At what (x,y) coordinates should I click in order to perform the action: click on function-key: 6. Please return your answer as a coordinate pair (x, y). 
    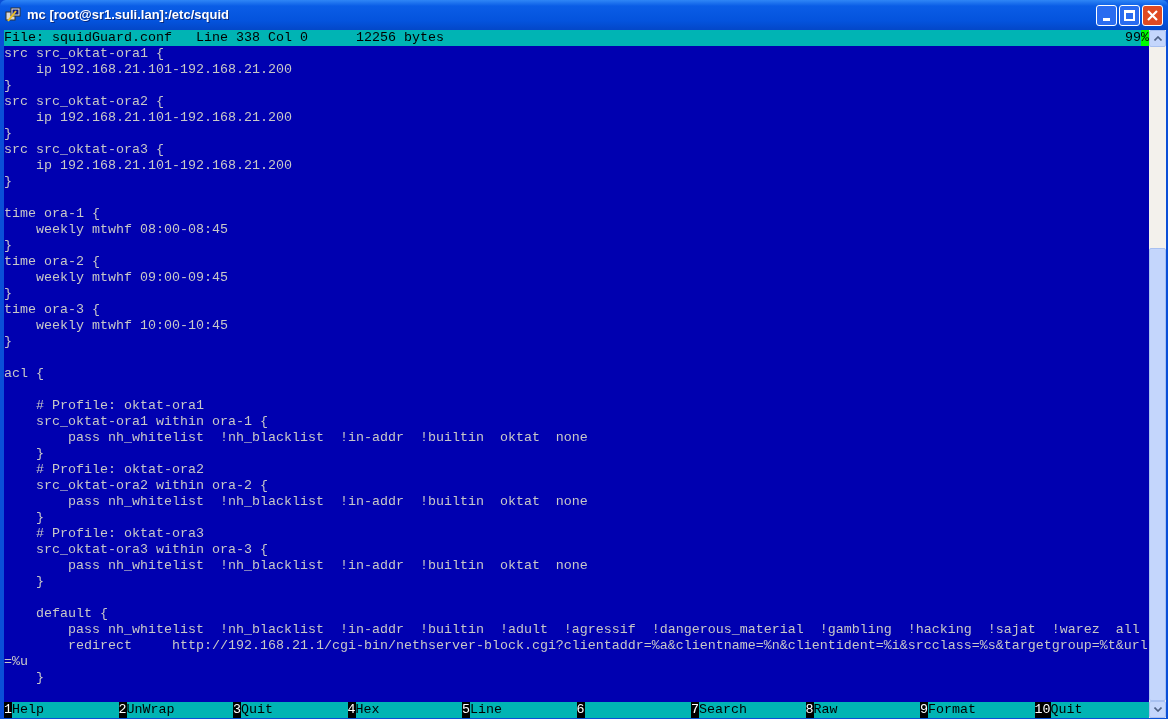
    Looking at the image, I should click on (633, 710).